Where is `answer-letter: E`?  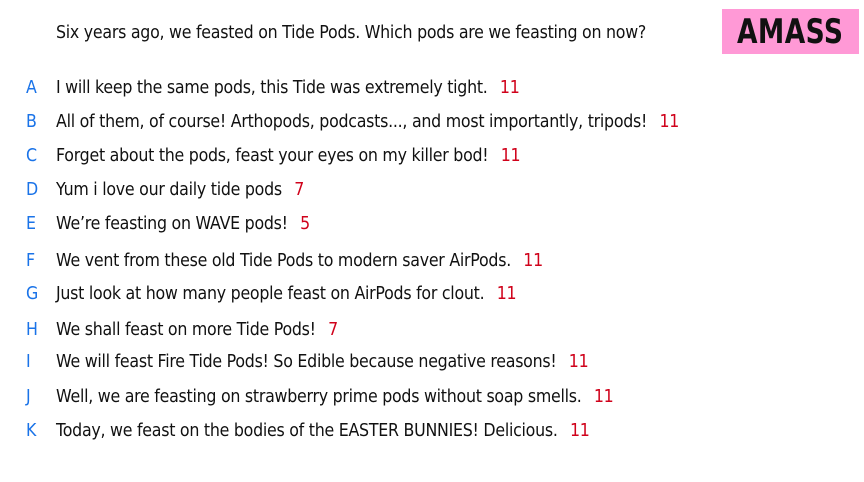
answer-letter: E is located at coordinates (31, 223).